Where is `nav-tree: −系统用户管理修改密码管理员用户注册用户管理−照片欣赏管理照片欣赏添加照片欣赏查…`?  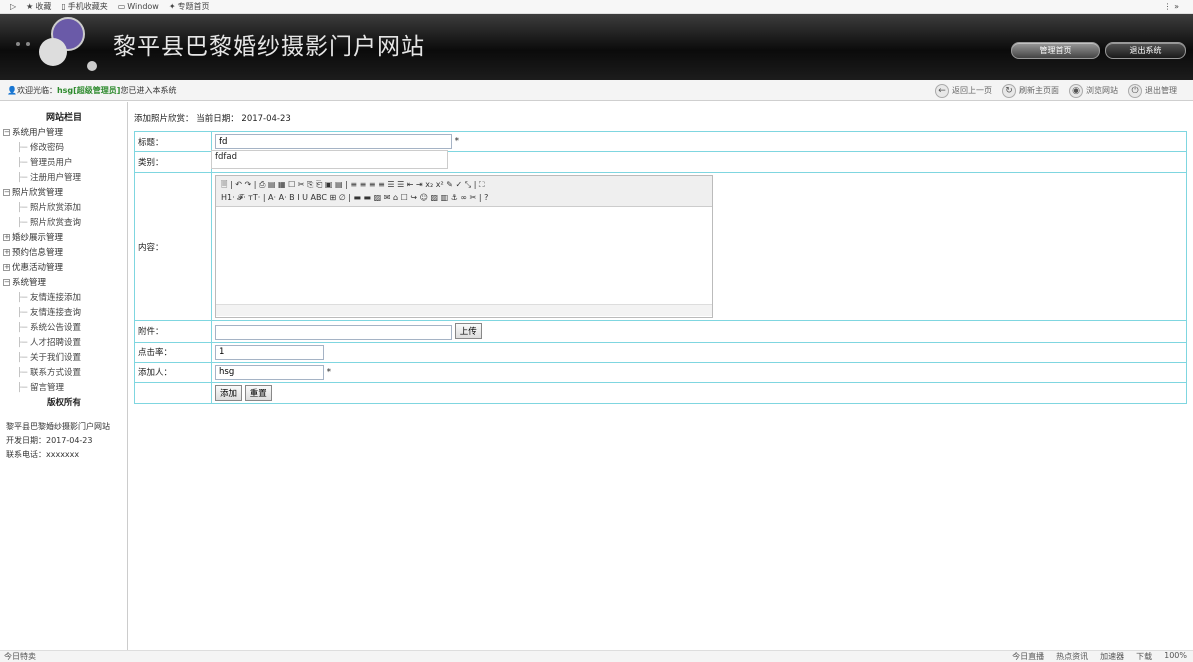
nav-tree: −系统用户管理修改密码管理员用户注册用户管理−照片欣赏管理照片欣赏添加照片欣赏查… is located at coordinates (65, 261).